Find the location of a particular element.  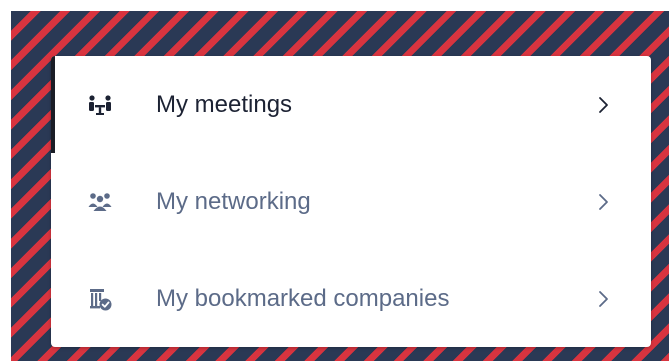

building-check-icon is located at coordinates (100, 299).